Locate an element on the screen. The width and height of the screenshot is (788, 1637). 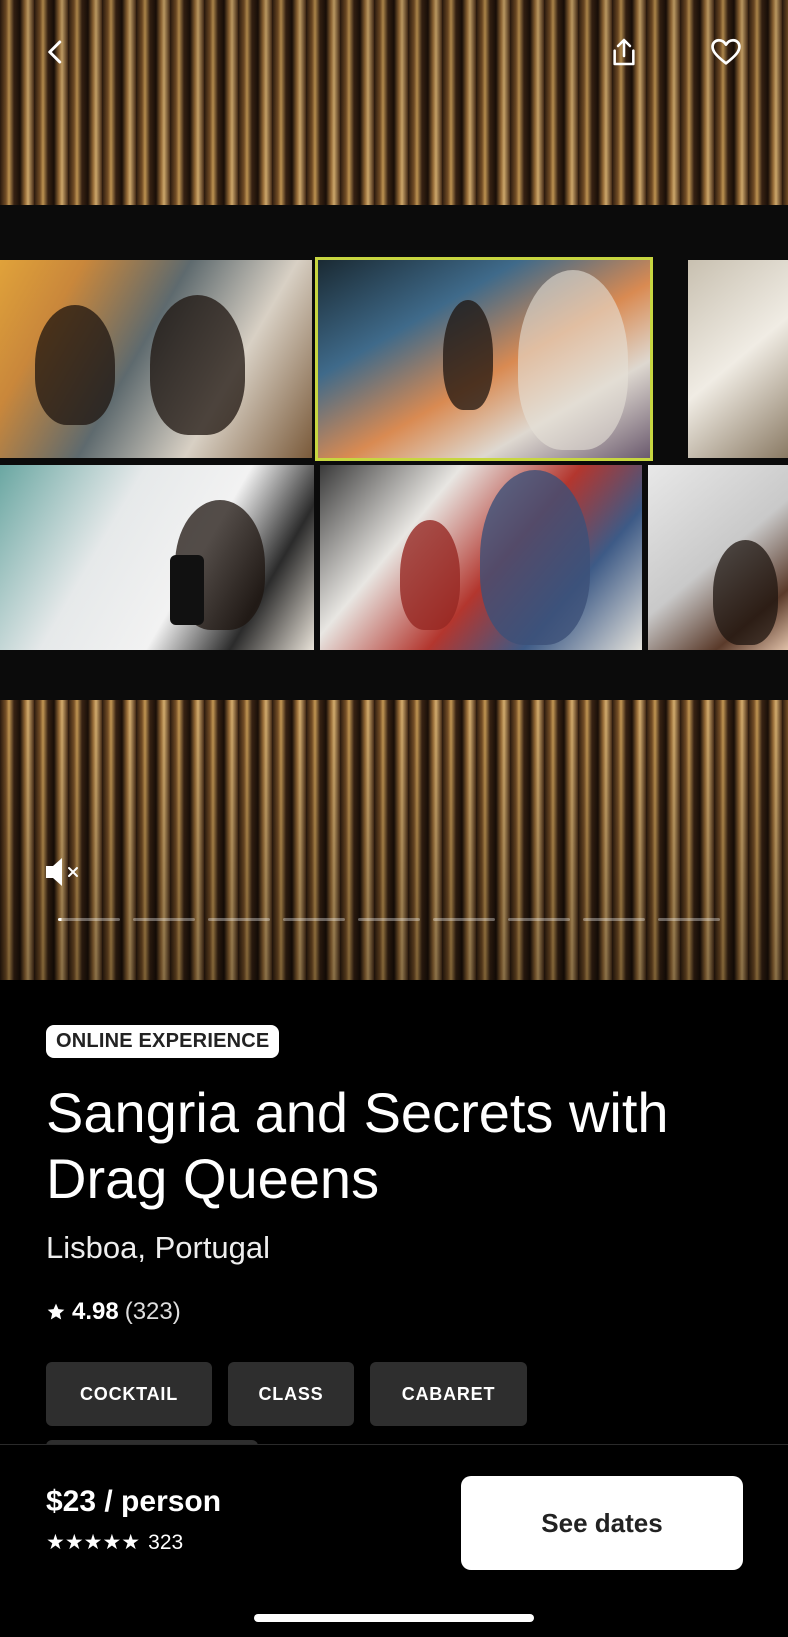
slide-indicators is located at coordinates (389, 919).